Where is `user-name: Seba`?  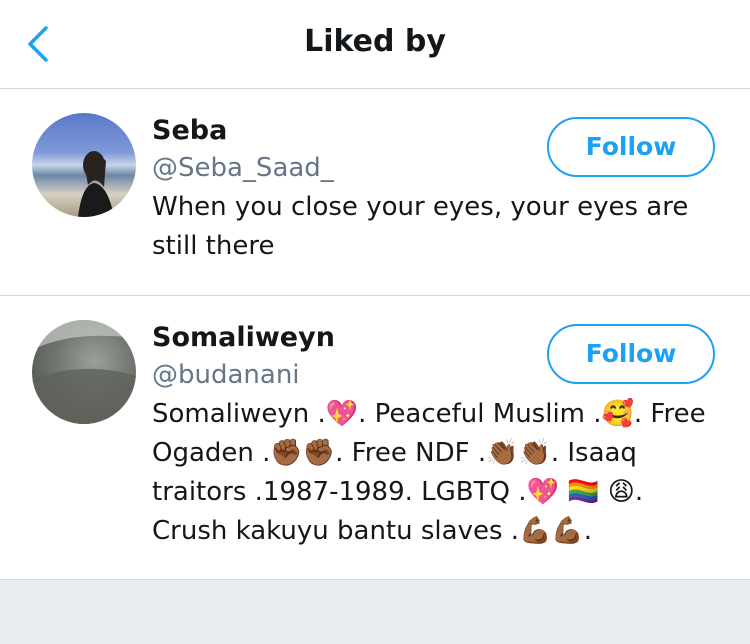
user-name: Seba is located at coordinates (189, 130).